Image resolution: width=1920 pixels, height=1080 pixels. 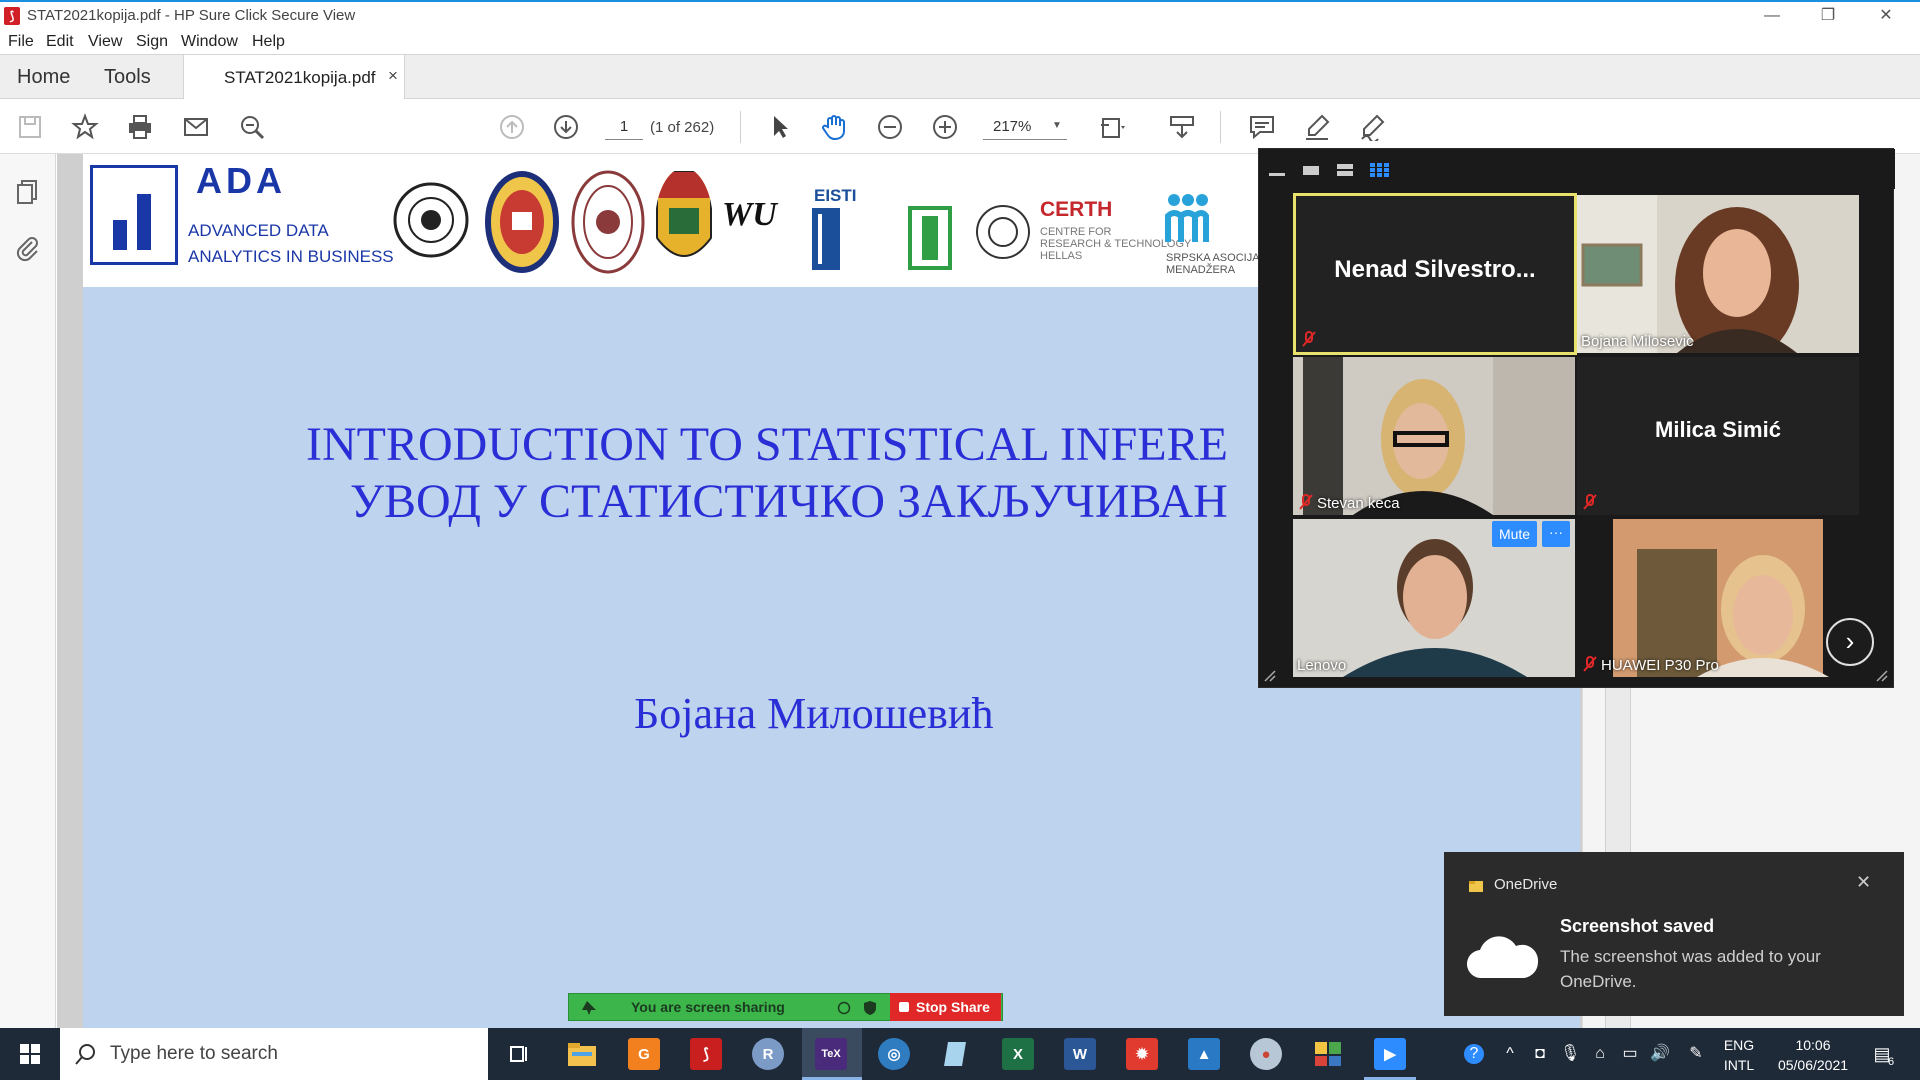 What do you see at coordinates (1718, 436) in the screenshot?
I see `participant-tile-milica: Milica Simić` at bounding box center [1718, 436].